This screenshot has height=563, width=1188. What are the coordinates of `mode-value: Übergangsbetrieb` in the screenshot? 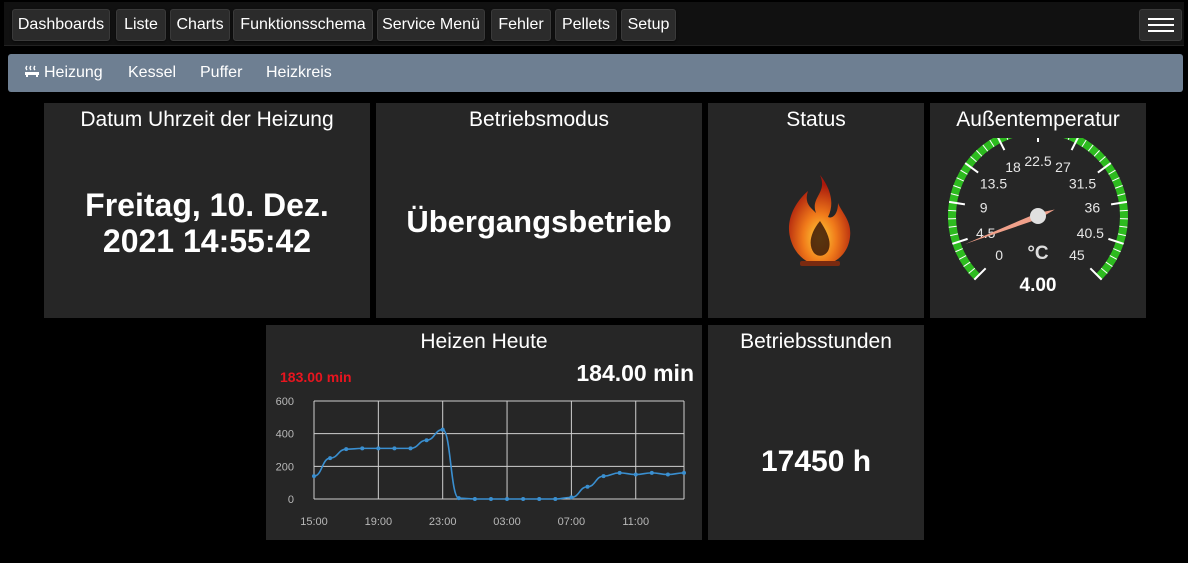 It's located at (539, 221).